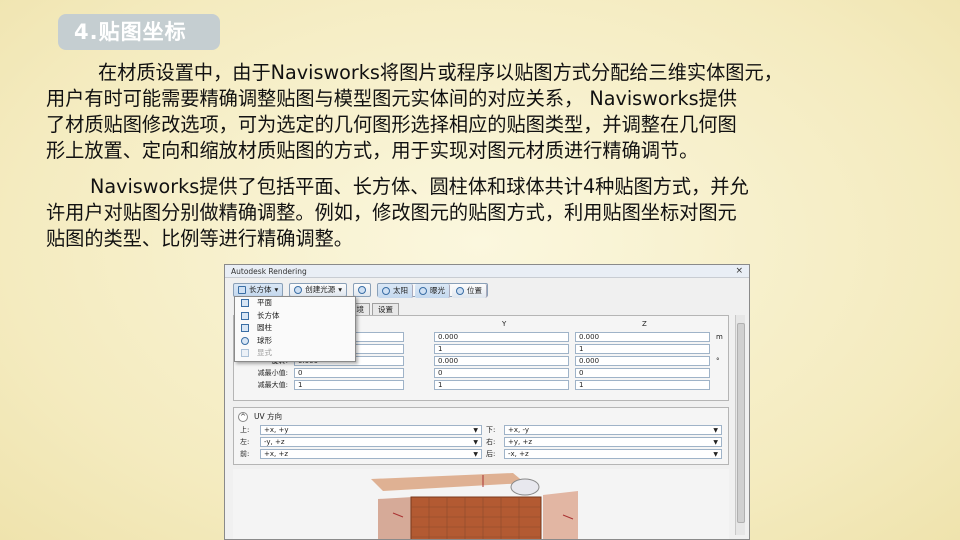 This screenshot has height=540, width=960. Describe the element at coordinates (642, 349) in the screenshot. I see `scale-z-field: 1` at that location.